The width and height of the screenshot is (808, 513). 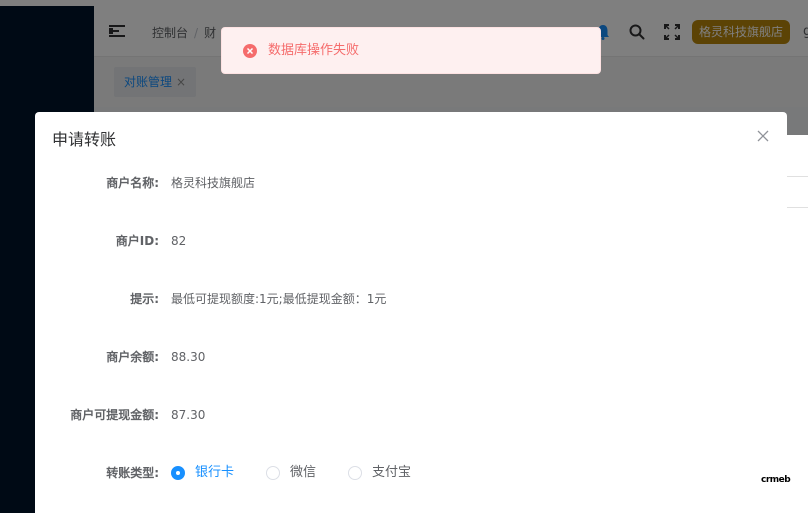 What do you see at coordinates (188, 415) in the screenshot?
I see `withdrawable-value: 87.30` at bounding box center [188, 415].